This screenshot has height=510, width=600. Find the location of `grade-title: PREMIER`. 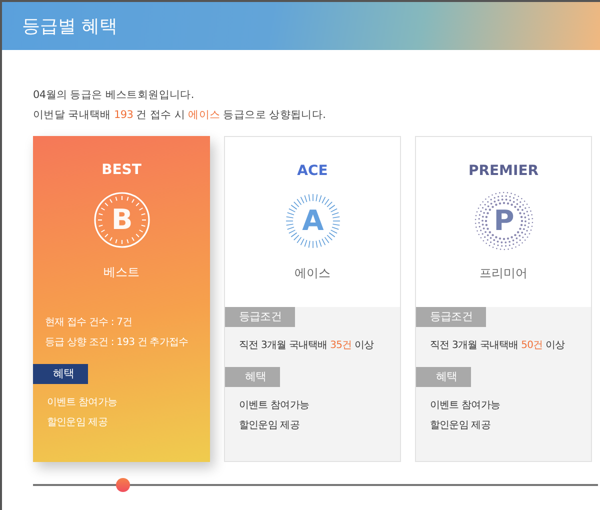

grade-title: PREMIER is located at coordinates (503, 171).